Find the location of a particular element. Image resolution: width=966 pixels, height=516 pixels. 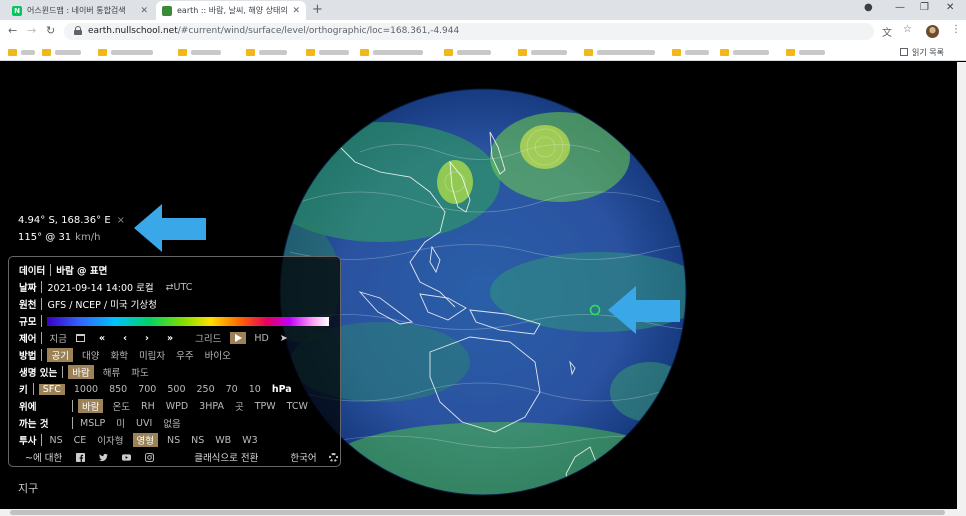

page-title: 지구 is located at coordinates (28, 488).